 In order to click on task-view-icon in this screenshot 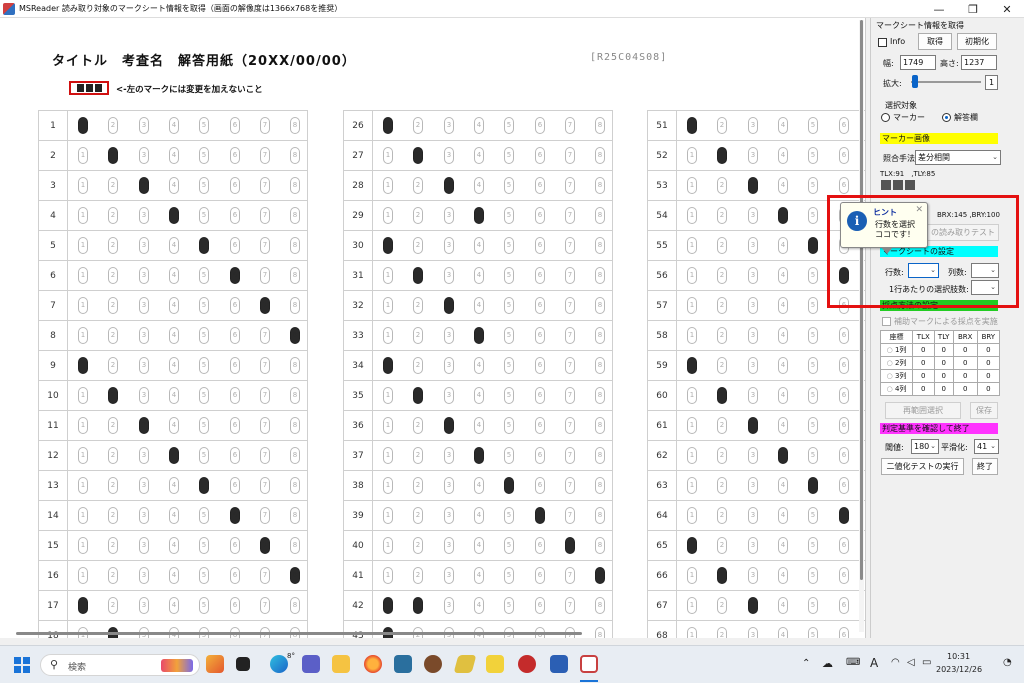, I will do `click(243, 664)`.